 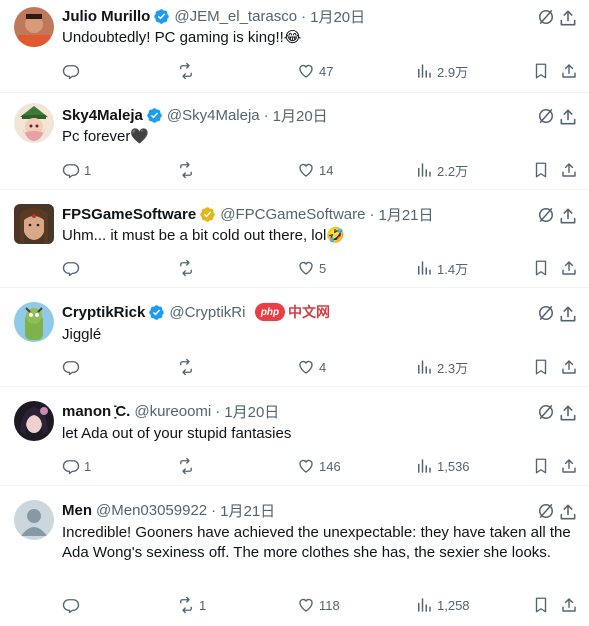 I want to click on user-handle: @Sky4Maleja, so click(x=213, y=115).